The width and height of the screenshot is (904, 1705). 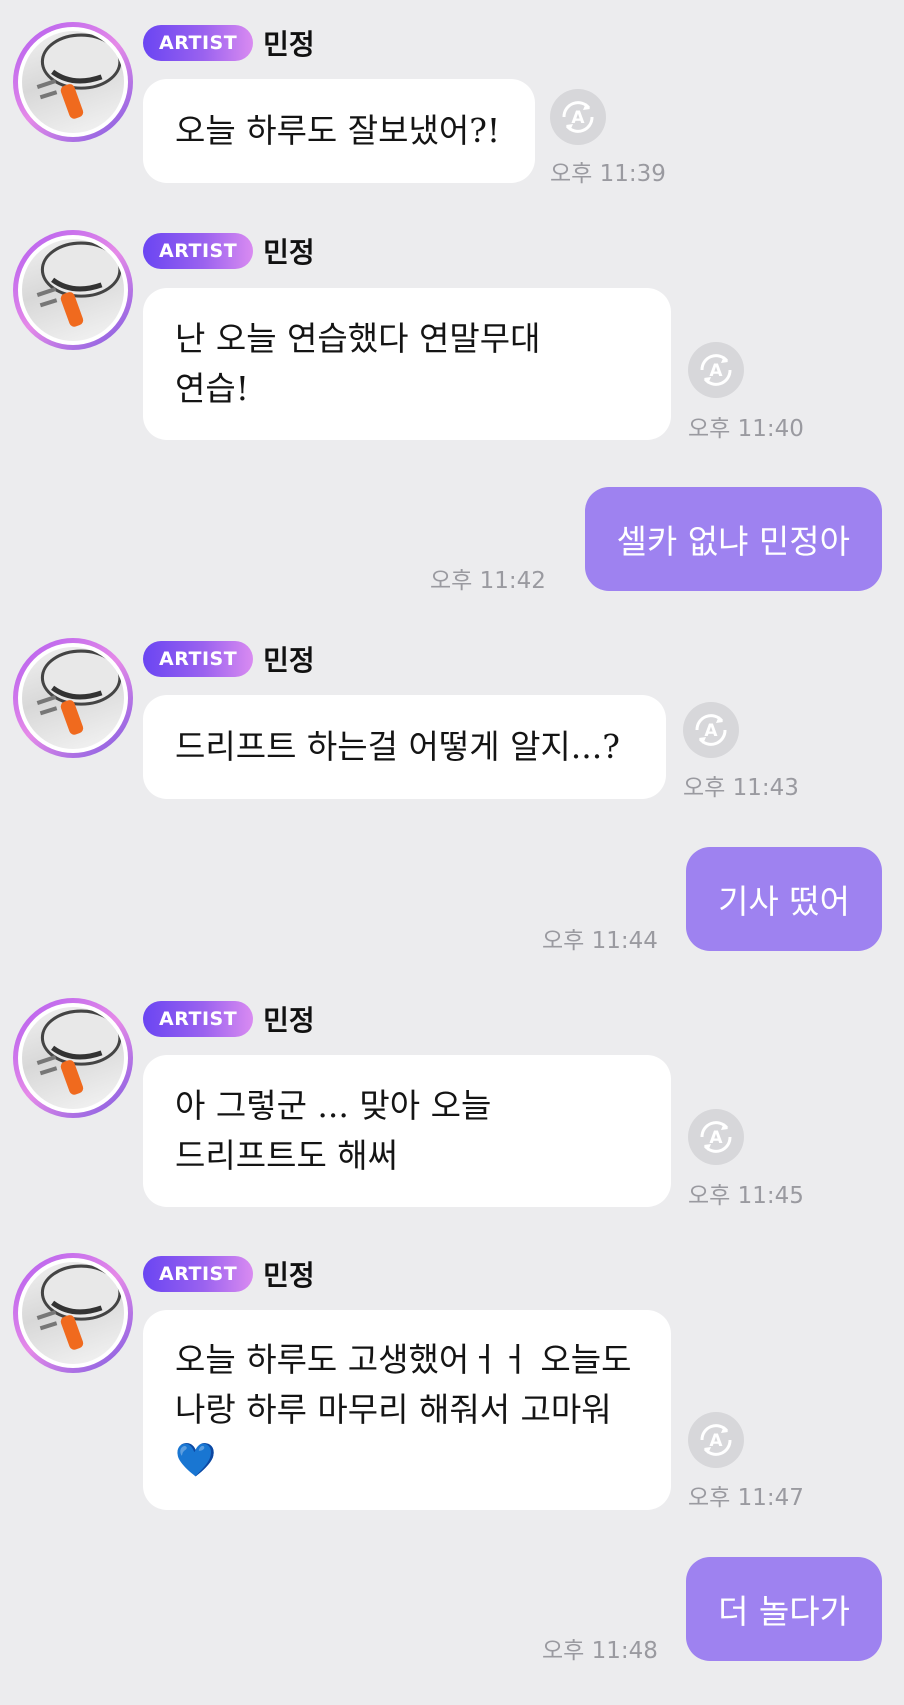 What do you see at coordinates (608, 174) in the screenshot?
I see `timestamp: 오후 11:39` at bounding box center [608, 174].